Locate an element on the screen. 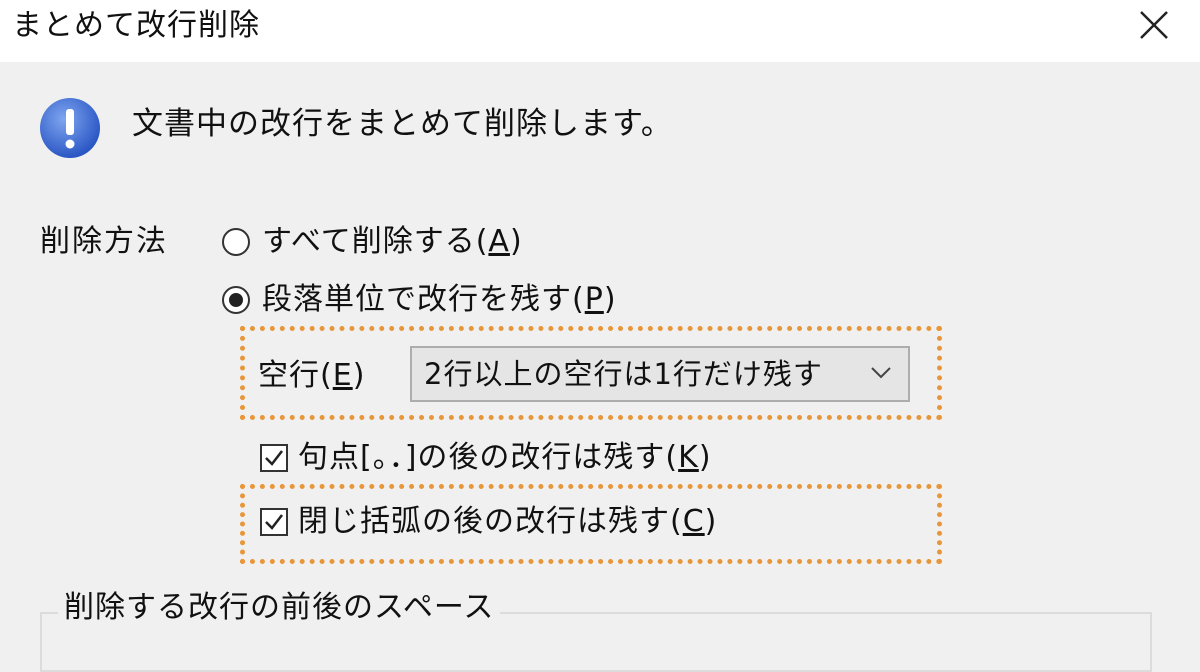  delete-method-label: 削除方法 is located at coordinates (104, 241).